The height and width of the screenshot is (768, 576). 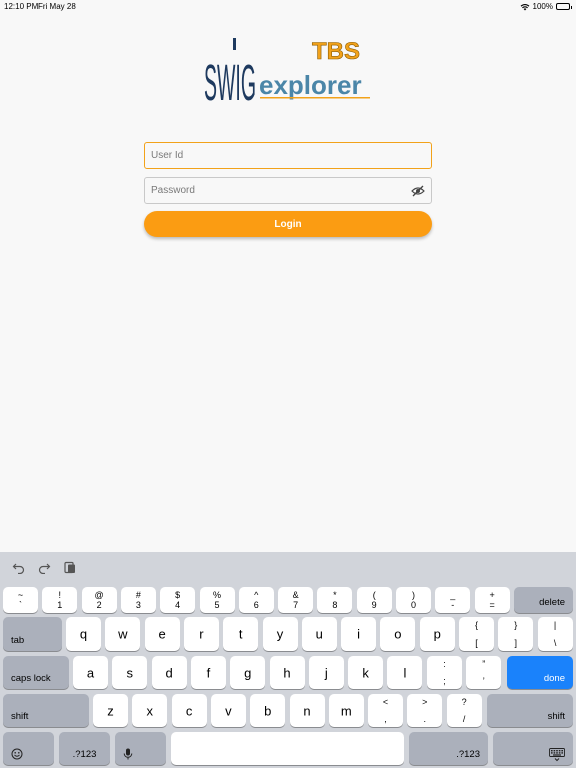 I want to click on login-button: Login, so click(x=288, y=224).